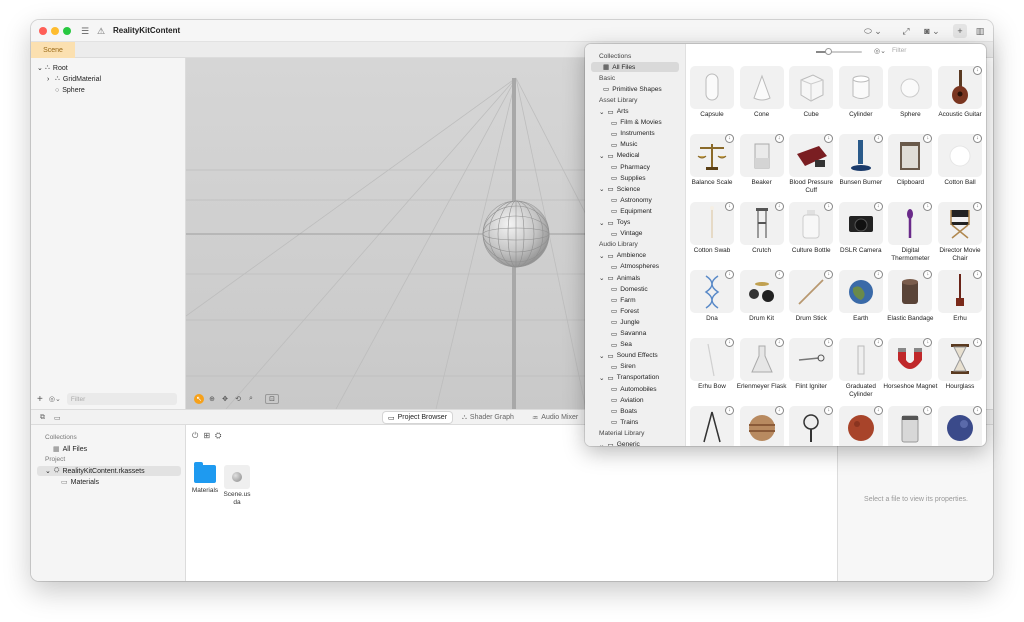 The width and height of the screenshot is (1024, 622). What do you see at coordinates (861, 302) in the screenshot?
I see `library-asset-earth: ↓ Earth` at bounding box center [861, 302].